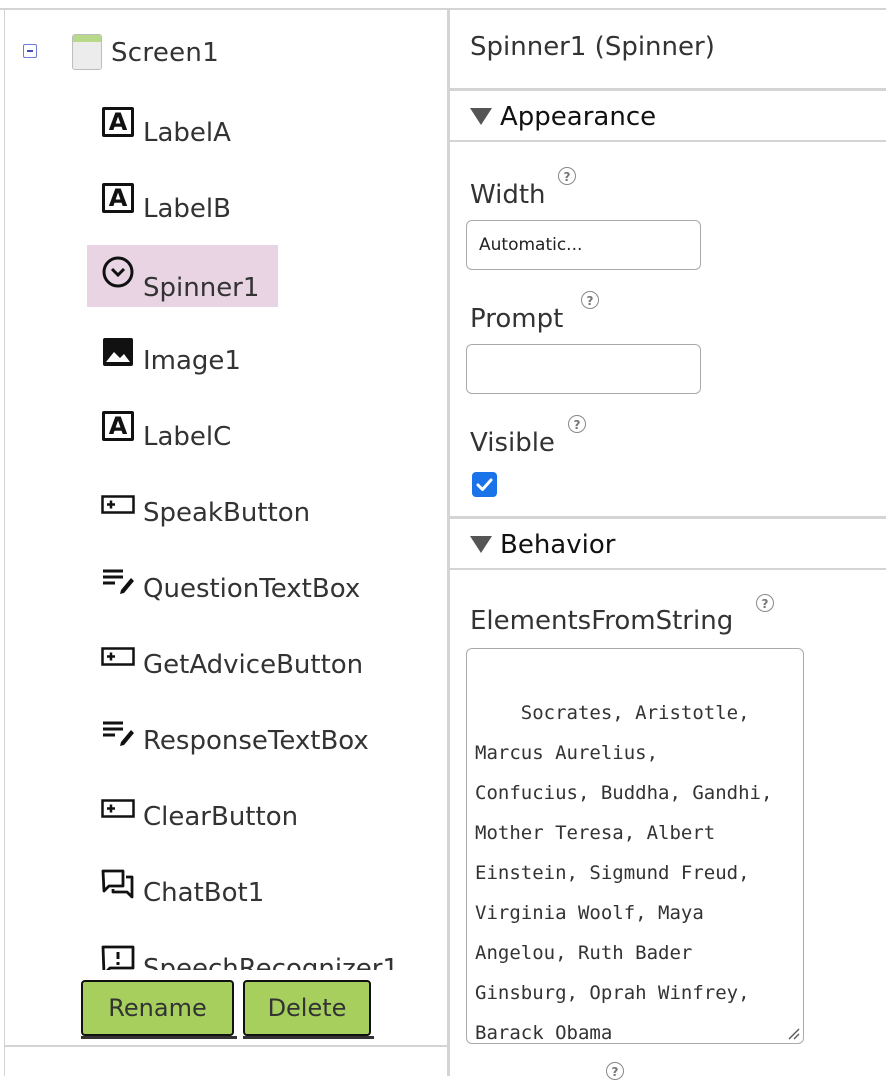 The width and height of the screenshot is (886, 1081). Describe the element at coordinates (118, 957) in the screenshot. I see `speech-recognizer-icon` at that location.